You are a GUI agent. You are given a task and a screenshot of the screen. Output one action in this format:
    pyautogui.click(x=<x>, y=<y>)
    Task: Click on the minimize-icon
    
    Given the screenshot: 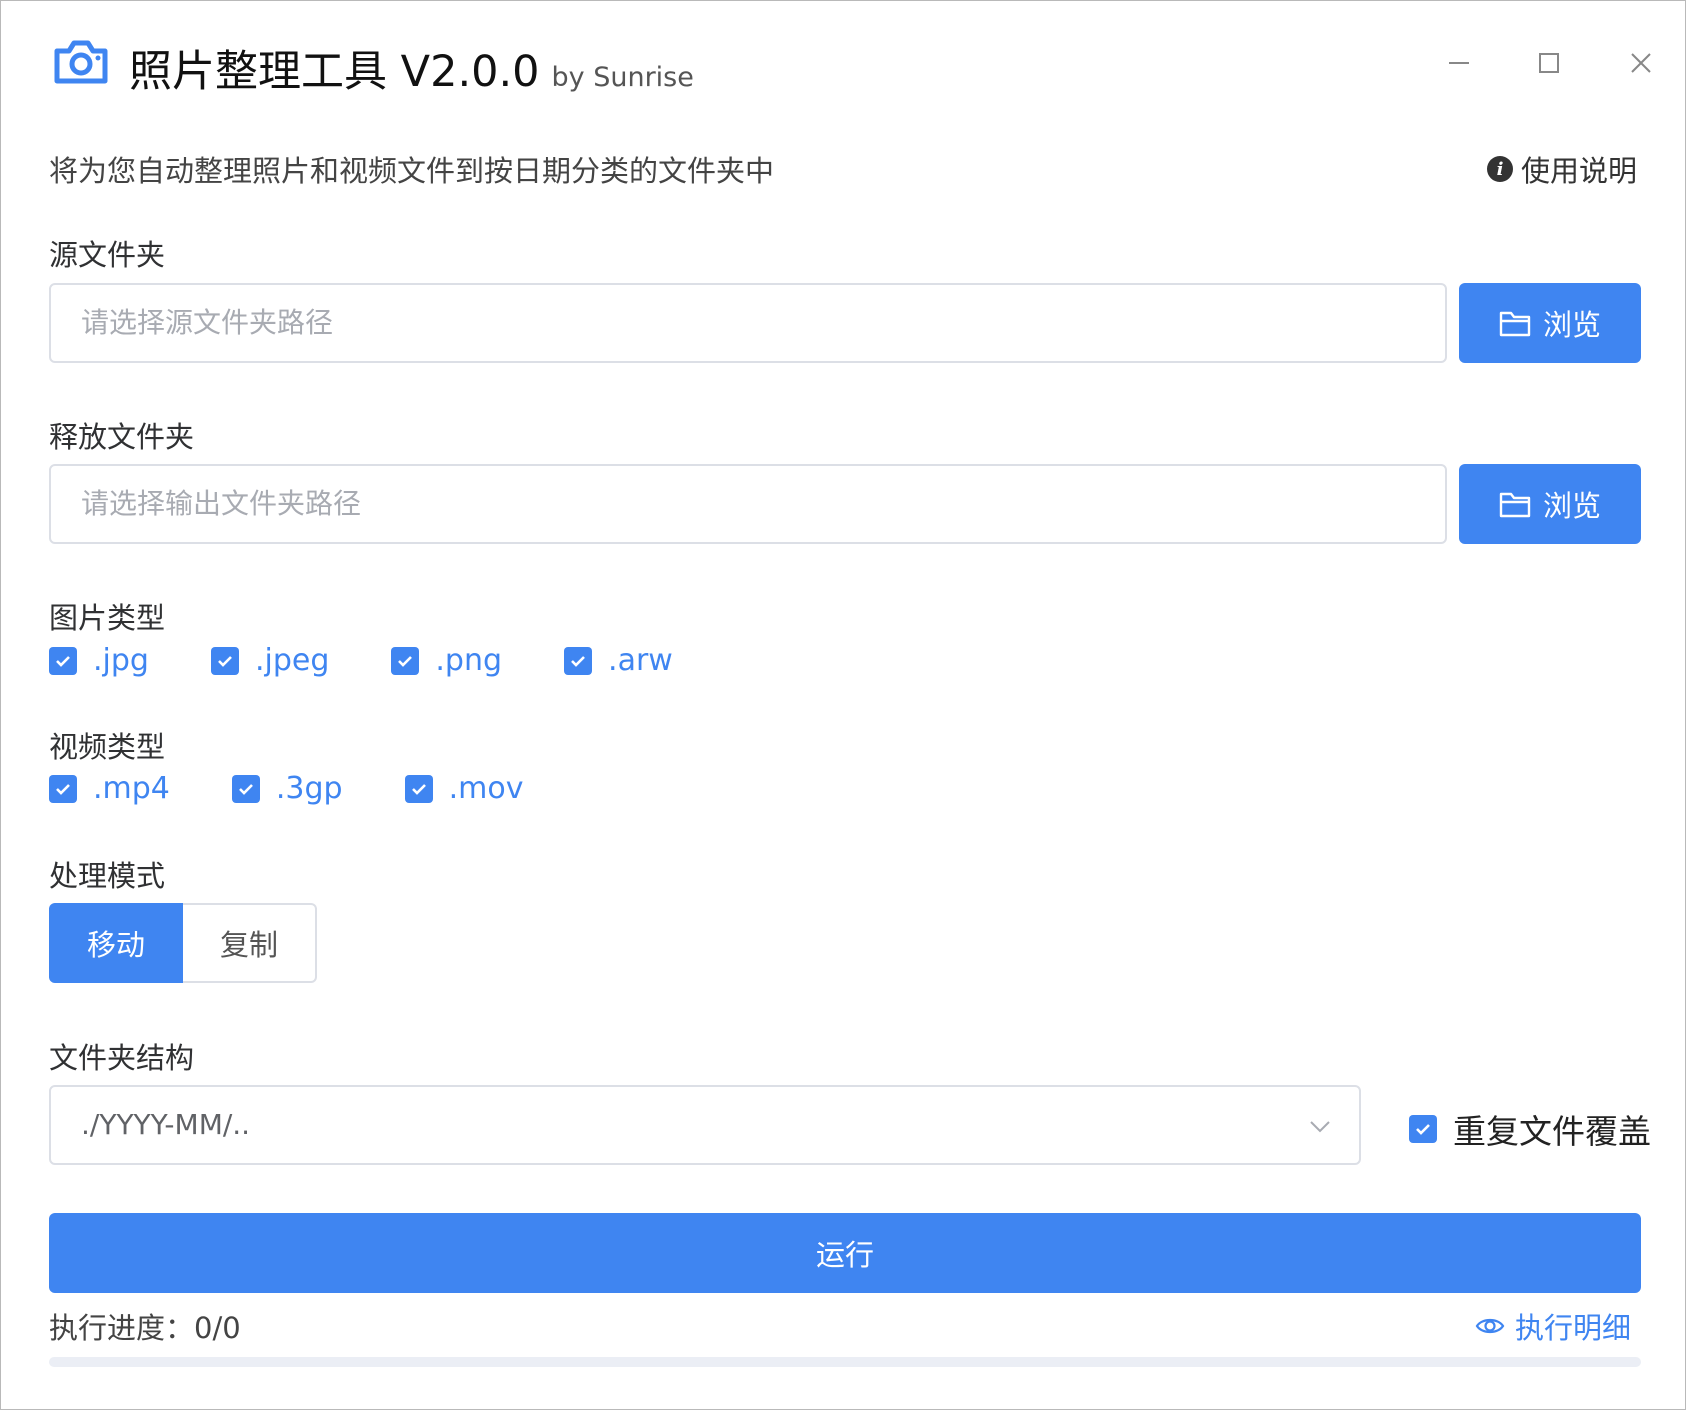 What is the action you would take?
    pyautogui.click(x=1459, y=63)
    